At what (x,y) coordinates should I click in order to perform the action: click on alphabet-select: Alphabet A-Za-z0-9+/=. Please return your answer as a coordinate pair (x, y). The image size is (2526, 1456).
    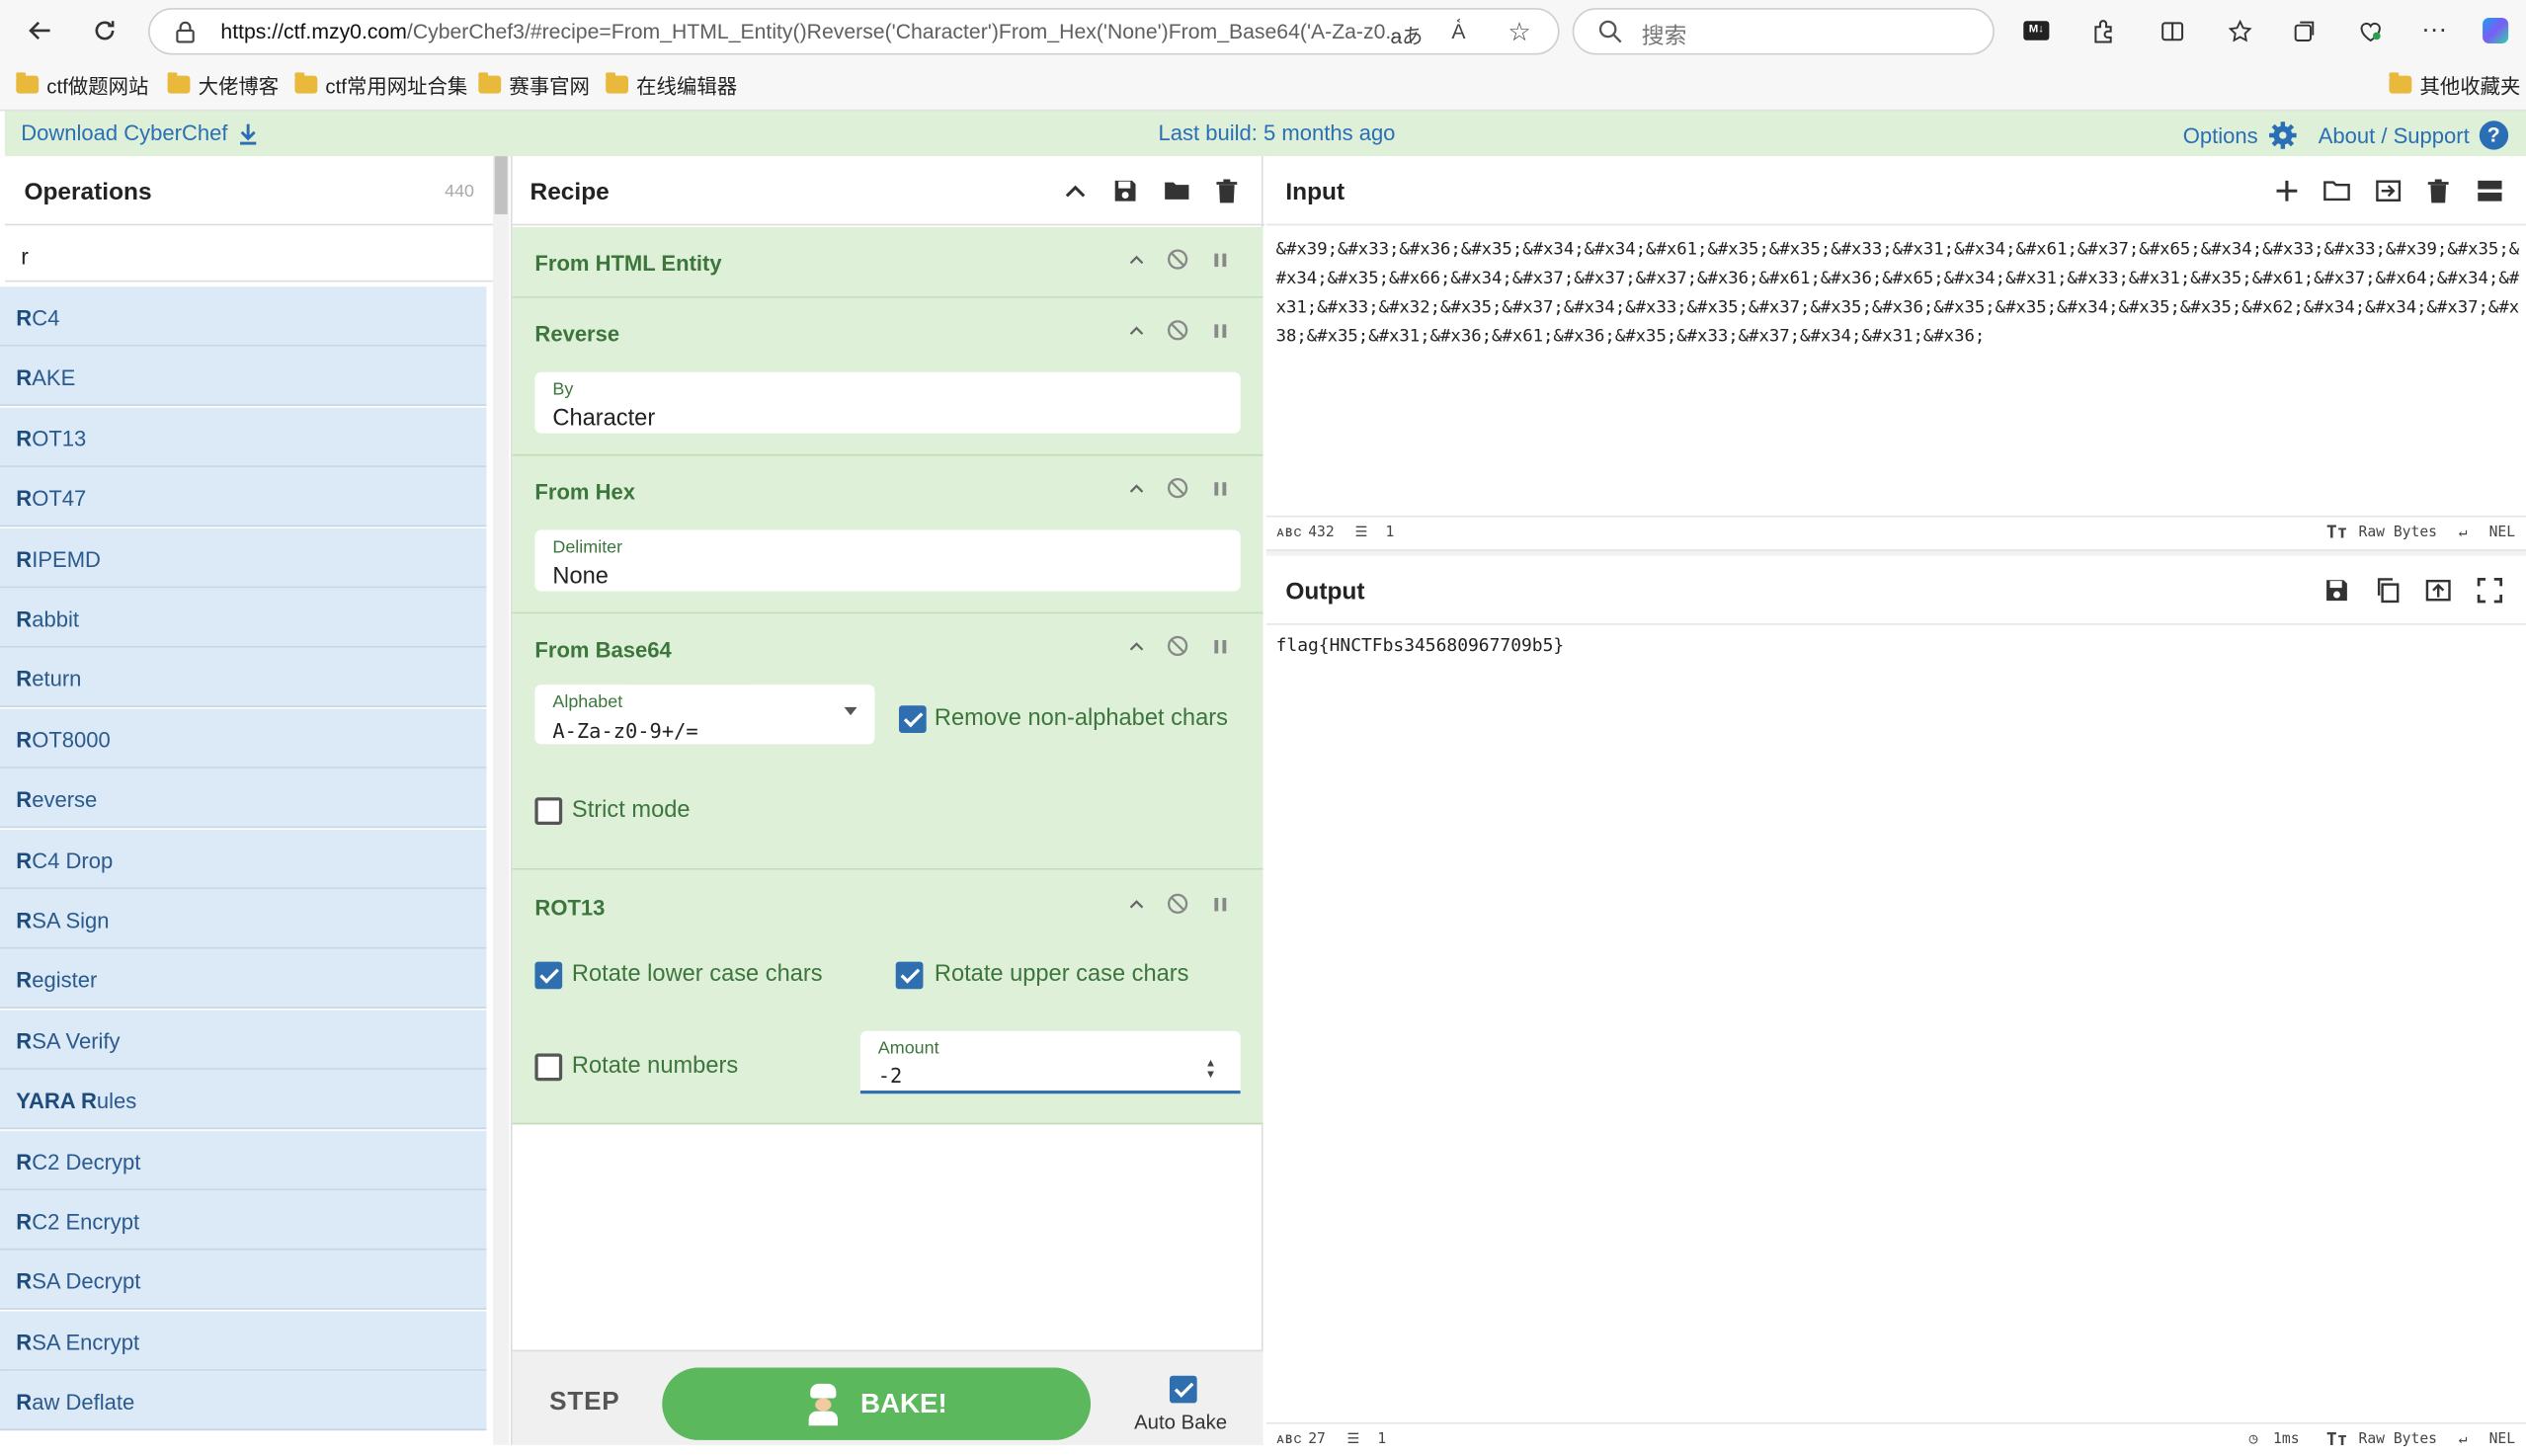
    Looking at the image, I should click on (704, 715).